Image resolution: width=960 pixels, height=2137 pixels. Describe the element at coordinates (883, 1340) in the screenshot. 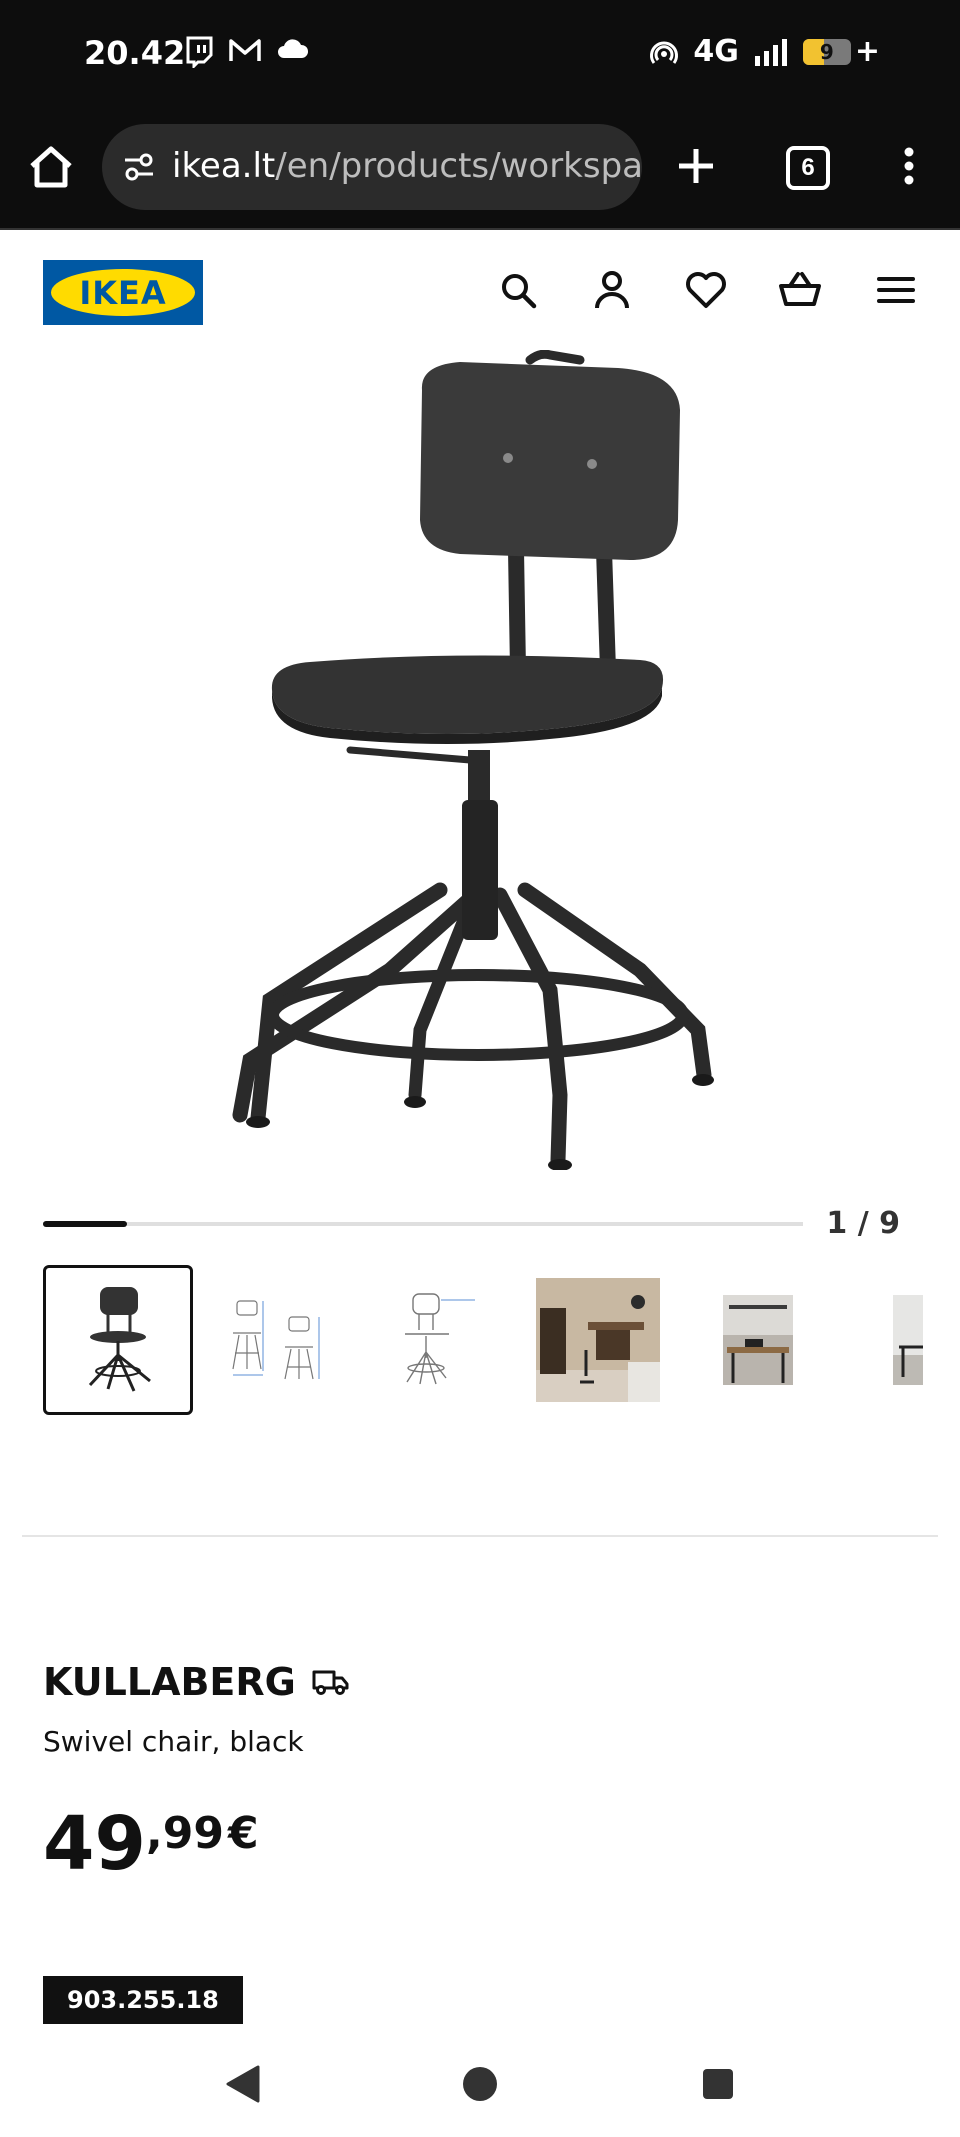

I see `thumbnail-6-workspace` at that location.